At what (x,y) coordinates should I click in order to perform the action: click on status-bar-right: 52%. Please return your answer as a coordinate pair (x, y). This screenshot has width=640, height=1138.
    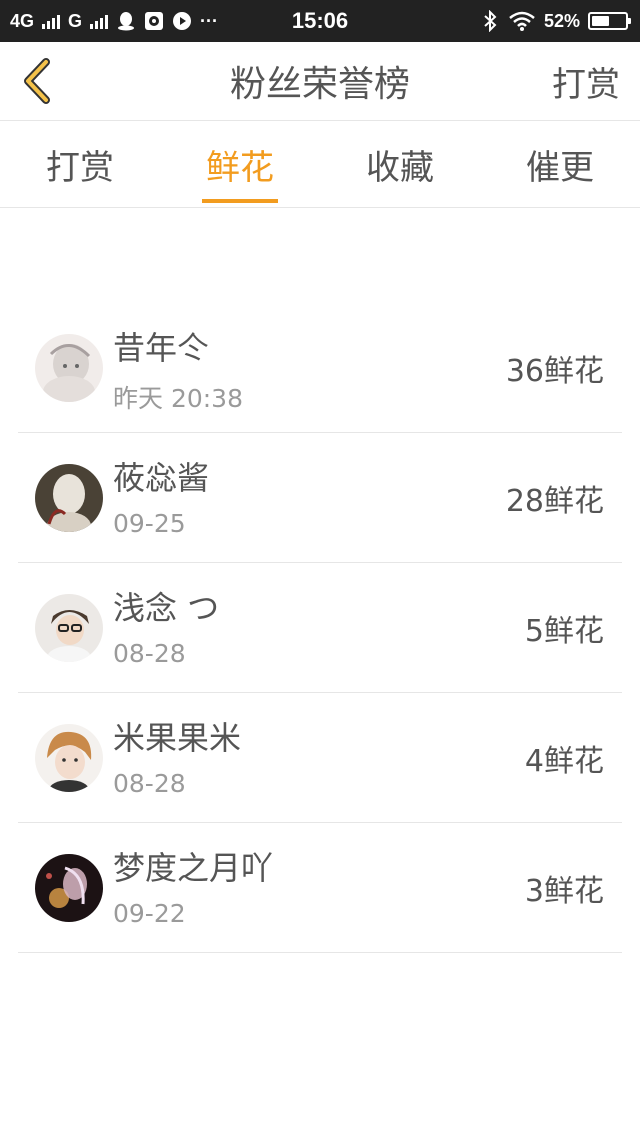
    Looking at the image, I should click on (555, 21).